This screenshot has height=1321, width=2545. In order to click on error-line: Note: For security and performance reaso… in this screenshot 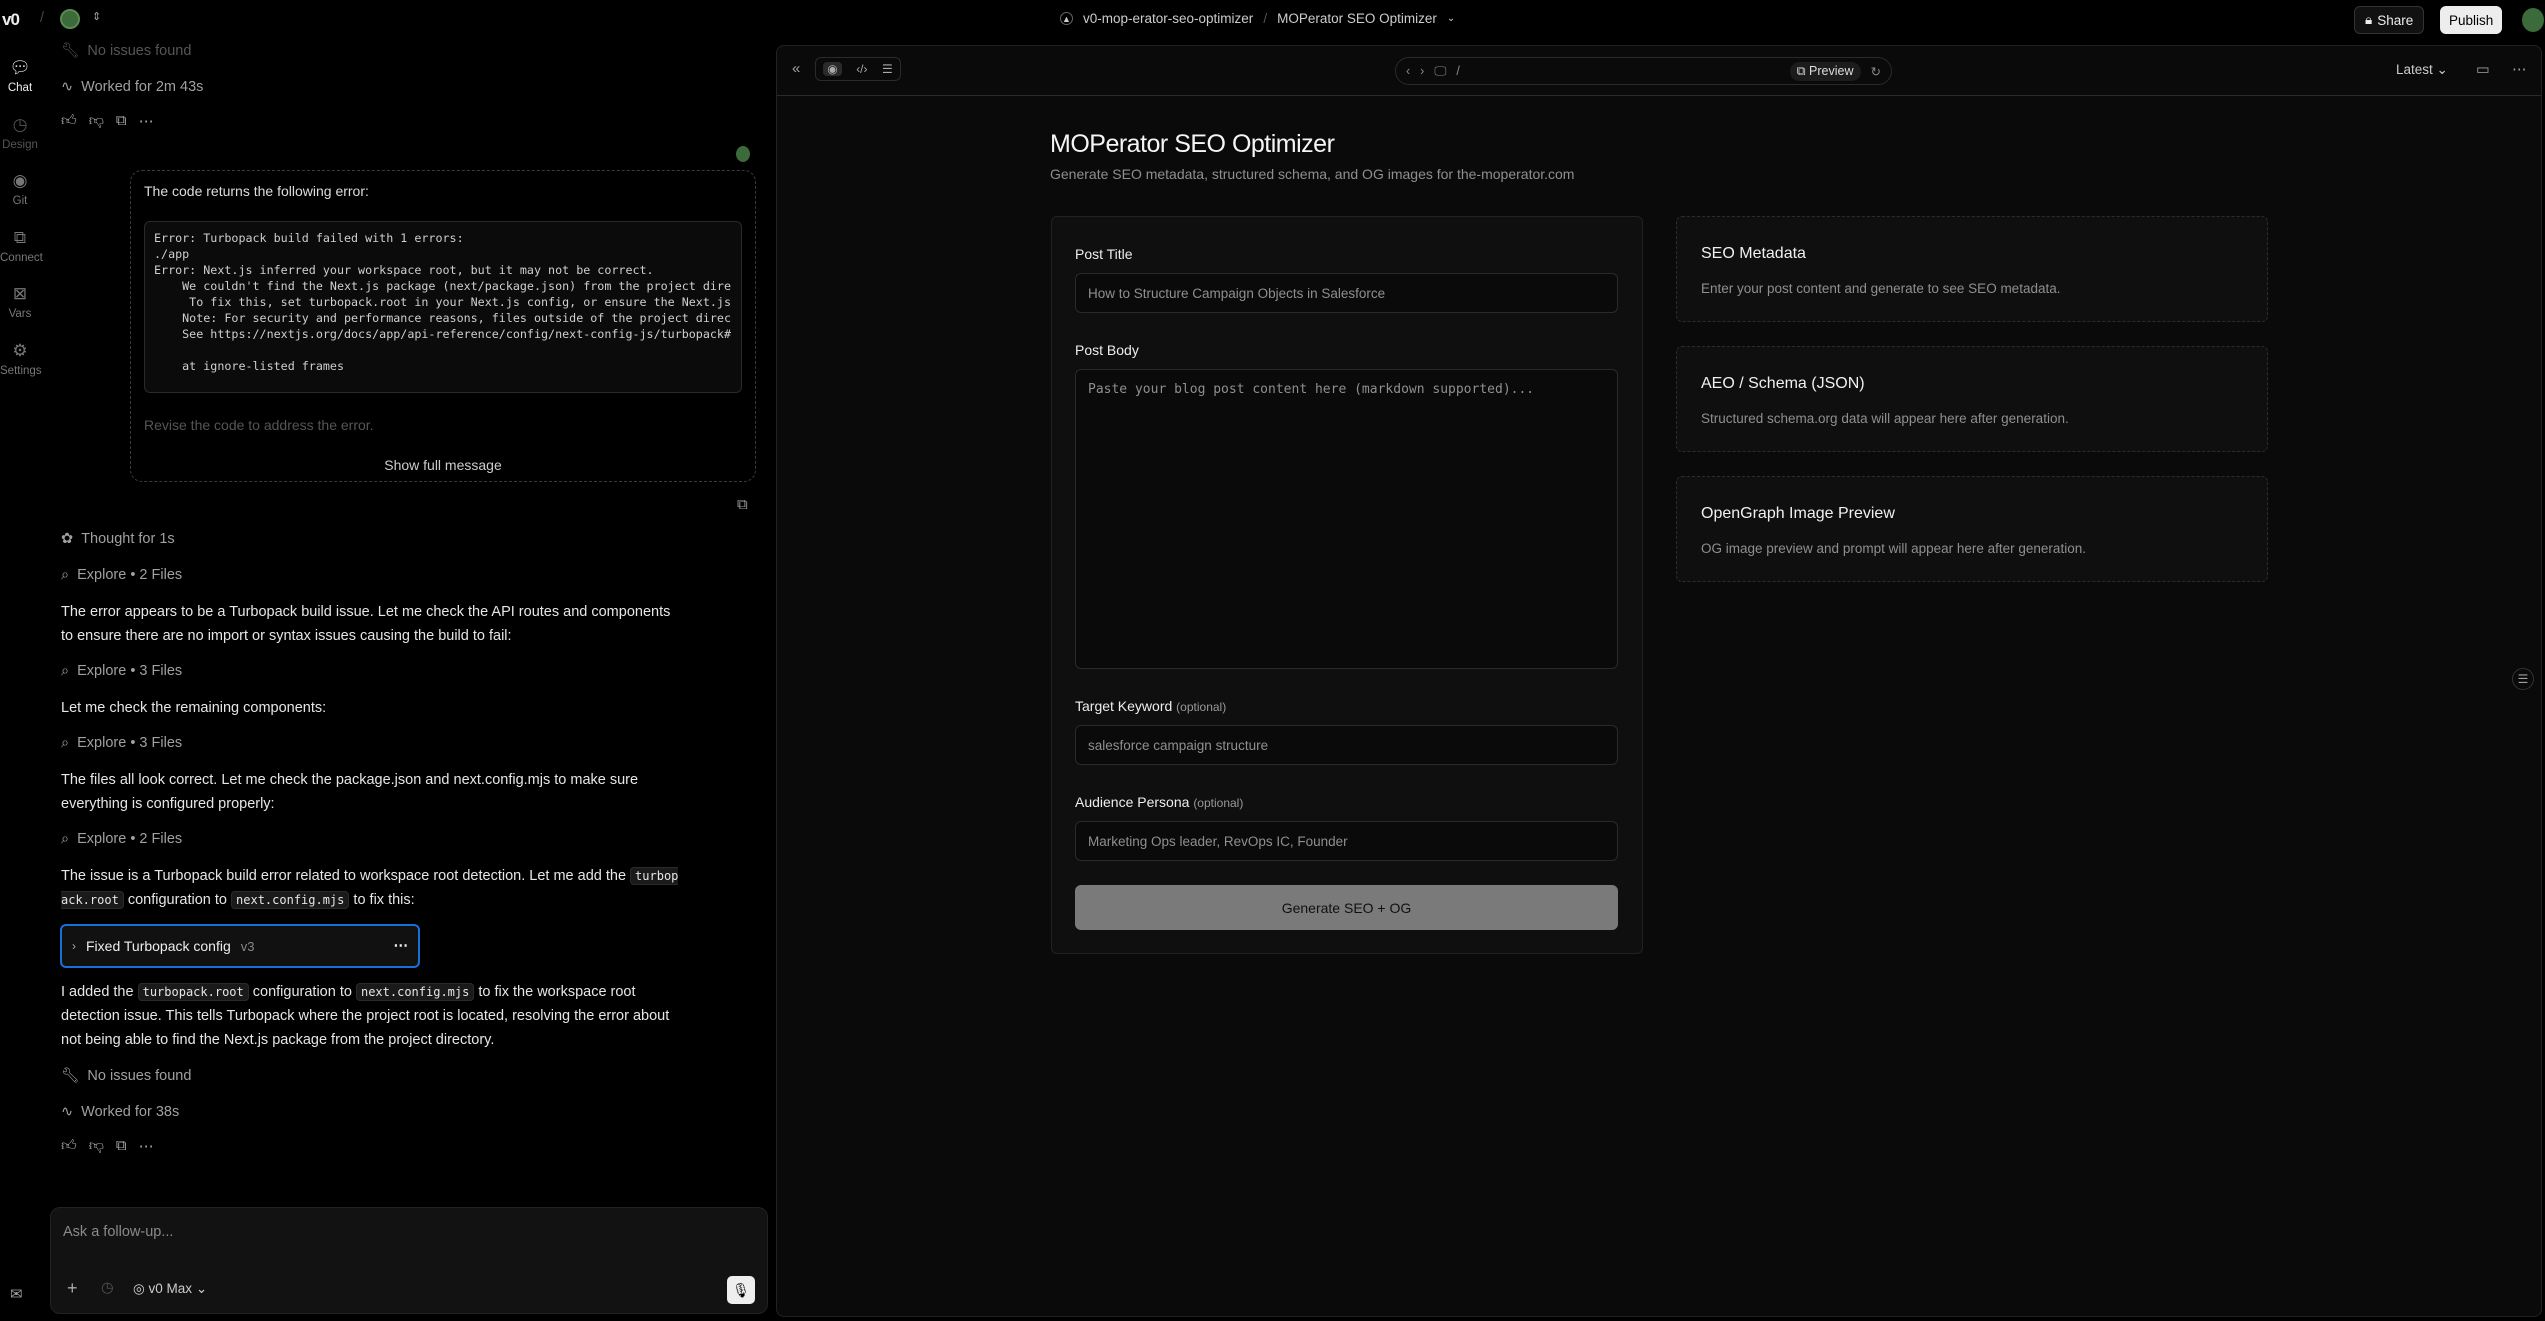, I will do `click(442, 318)`.